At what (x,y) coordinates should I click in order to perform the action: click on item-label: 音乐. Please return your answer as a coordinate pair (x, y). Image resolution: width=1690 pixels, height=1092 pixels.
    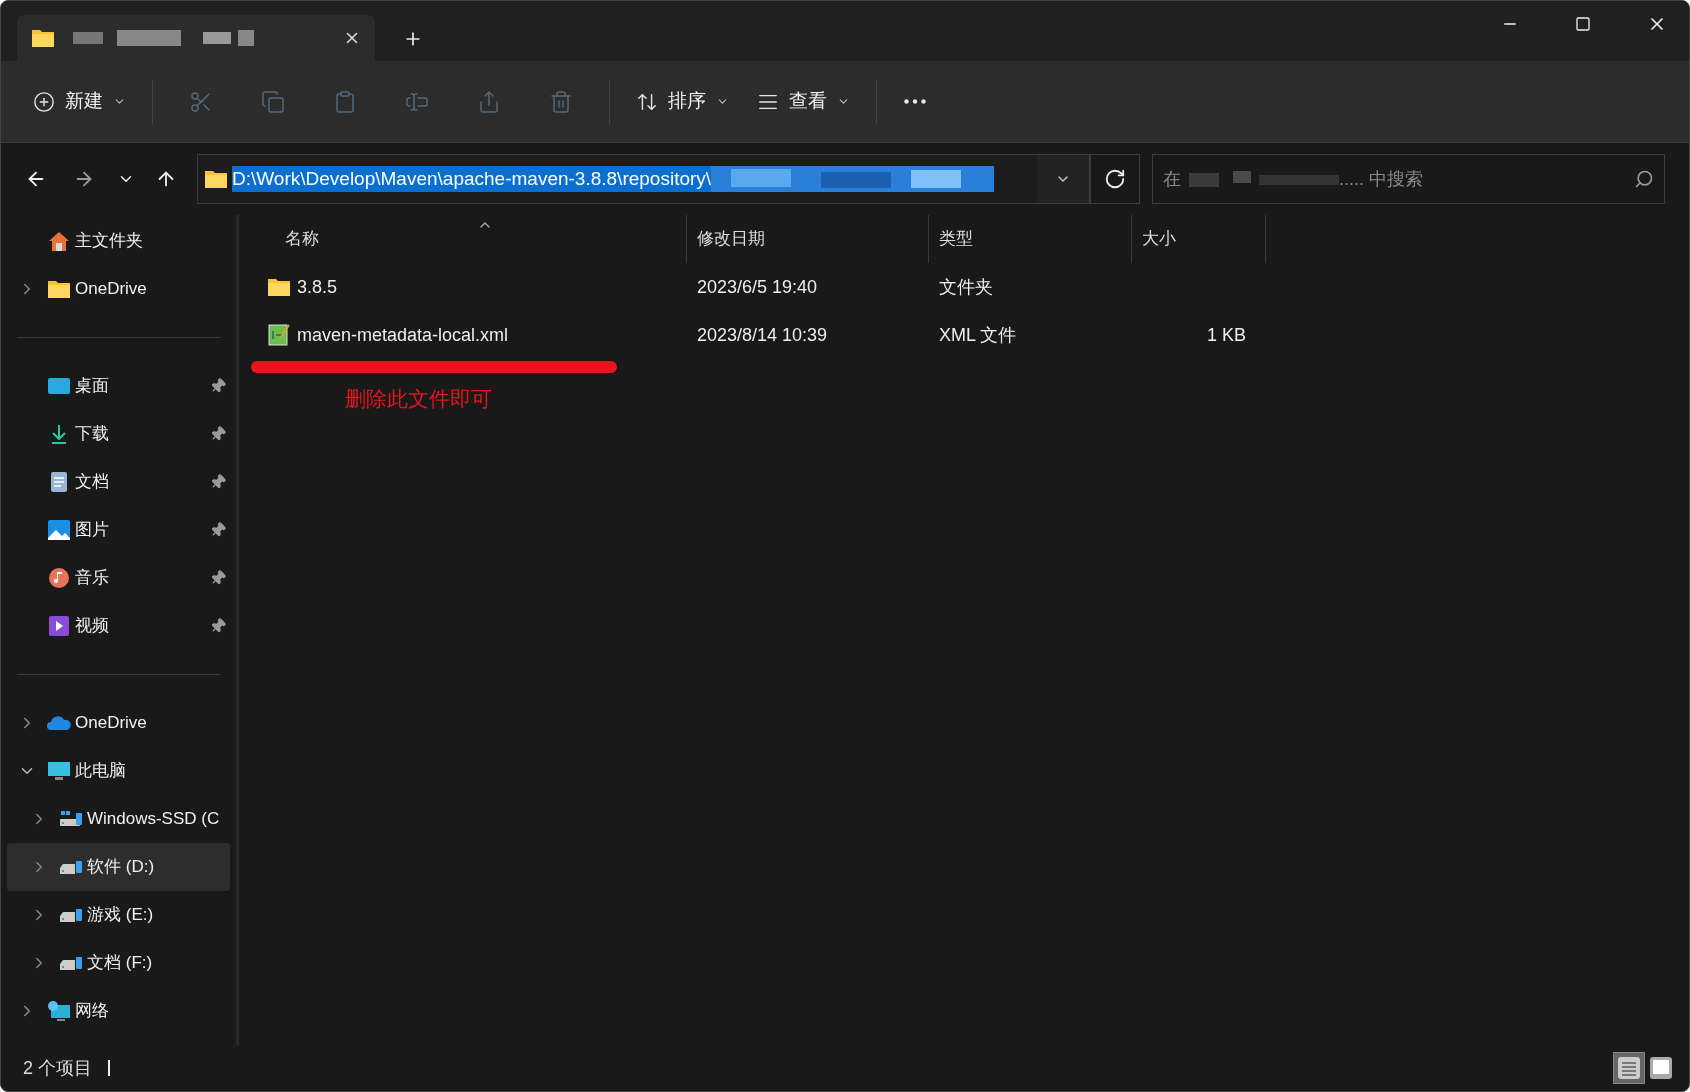
    Looking at the image, I should click on (92, 578).